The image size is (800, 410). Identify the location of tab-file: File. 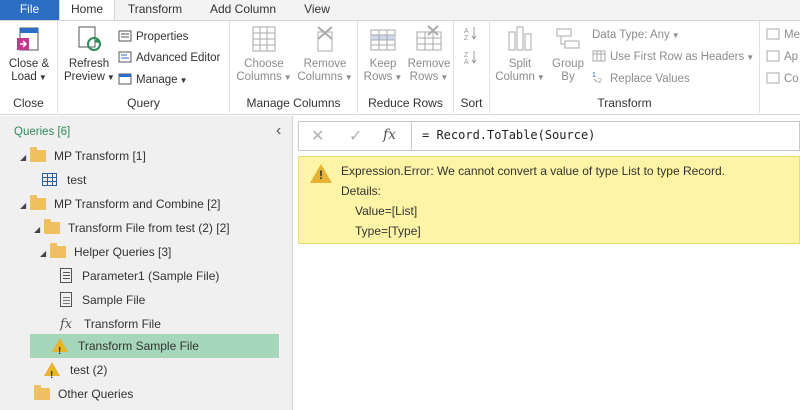
(29, 10).